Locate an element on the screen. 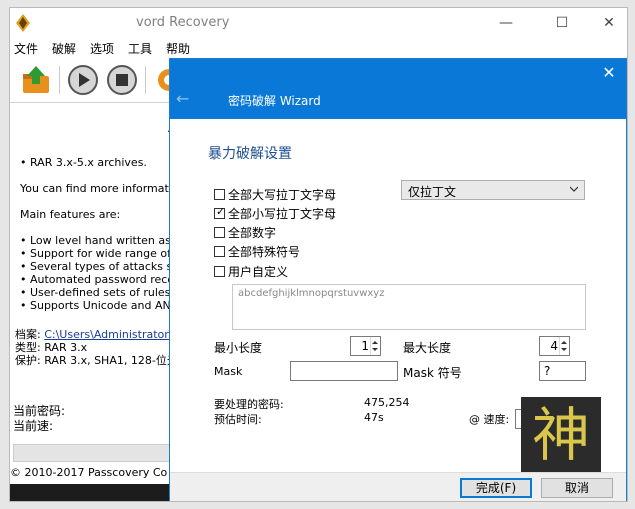 Image resolution: width=635 pixels, height=509 pixels. min-length-label: 最小长度 is located at coordinates (238, 348).